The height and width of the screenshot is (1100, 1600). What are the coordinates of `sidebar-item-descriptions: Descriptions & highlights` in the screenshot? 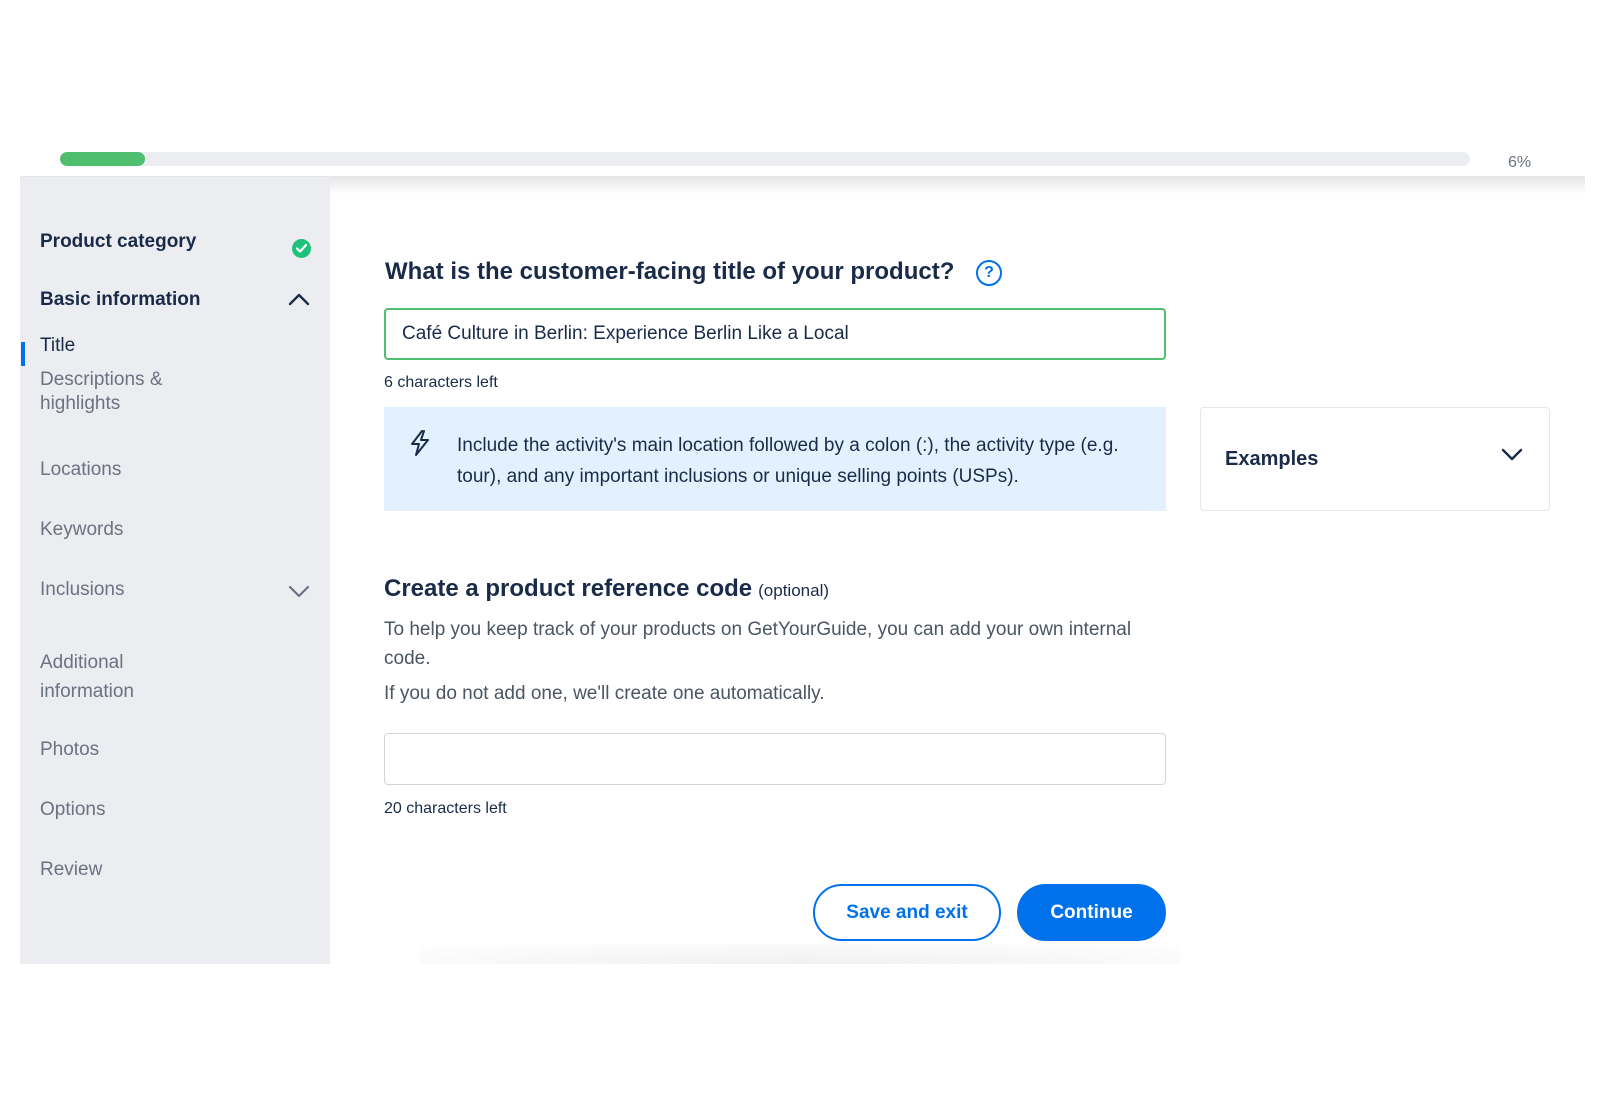 It's located at (135, 392).